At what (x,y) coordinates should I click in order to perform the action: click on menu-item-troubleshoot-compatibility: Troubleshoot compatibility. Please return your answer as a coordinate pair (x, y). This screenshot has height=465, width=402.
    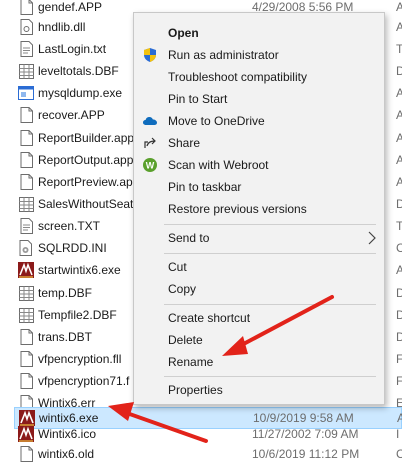
    Looking at the image, I should click on (259, 77).